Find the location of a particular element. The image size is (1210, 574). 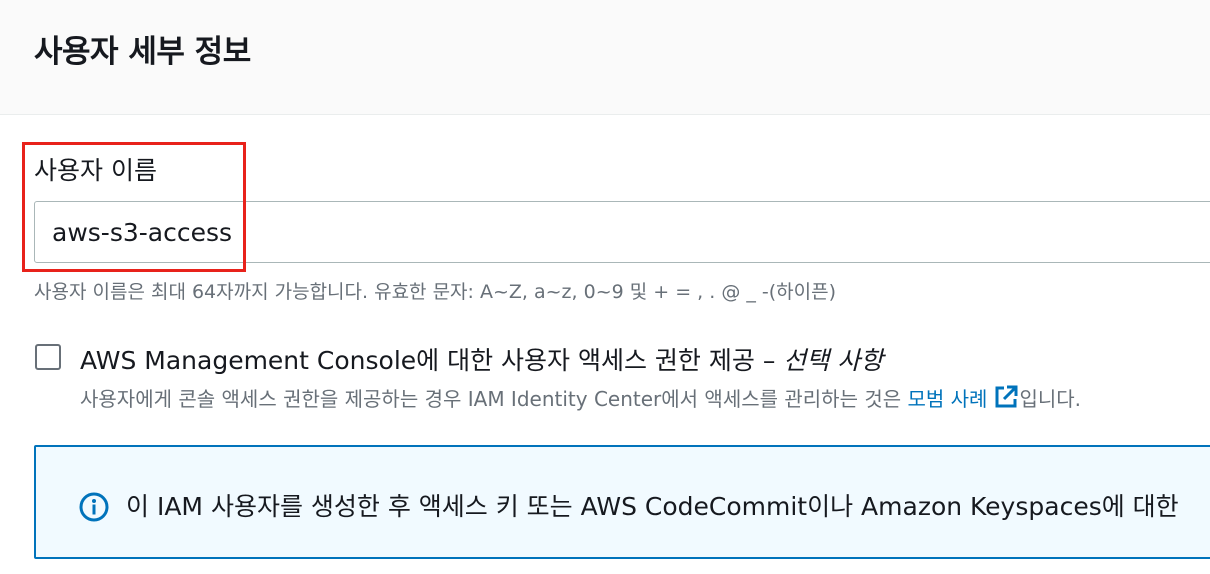

console-access-checkbox is located at coordinates (48, 357).